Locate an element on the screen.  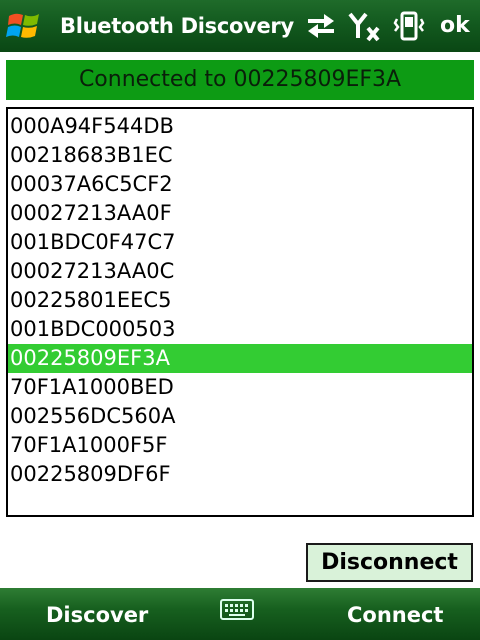
device-list-item-selected: 00225809EF3A is located at coordinates (240, 358).